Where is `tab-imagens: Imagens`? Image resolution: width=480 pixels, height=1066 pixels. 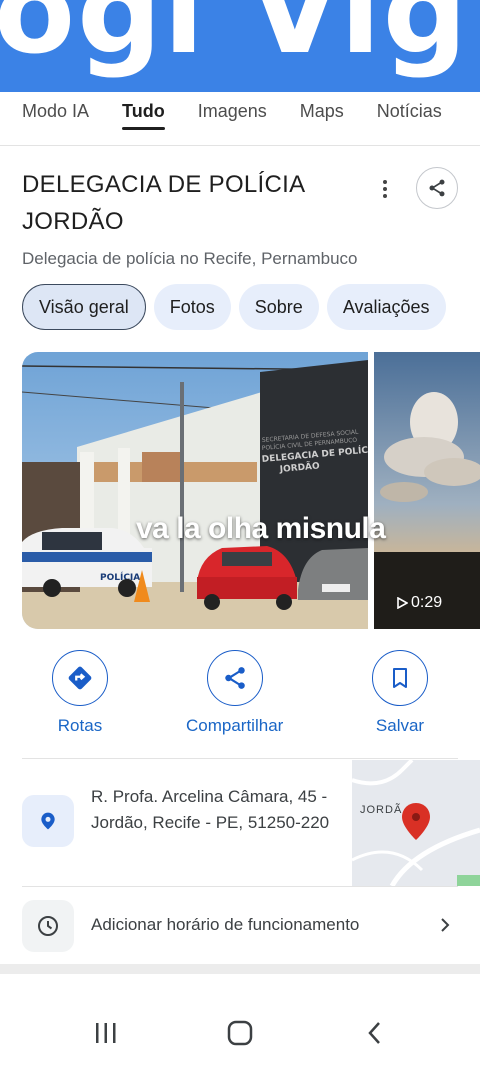 tab-imagens: Imagens is located at coordinates (232, 119).